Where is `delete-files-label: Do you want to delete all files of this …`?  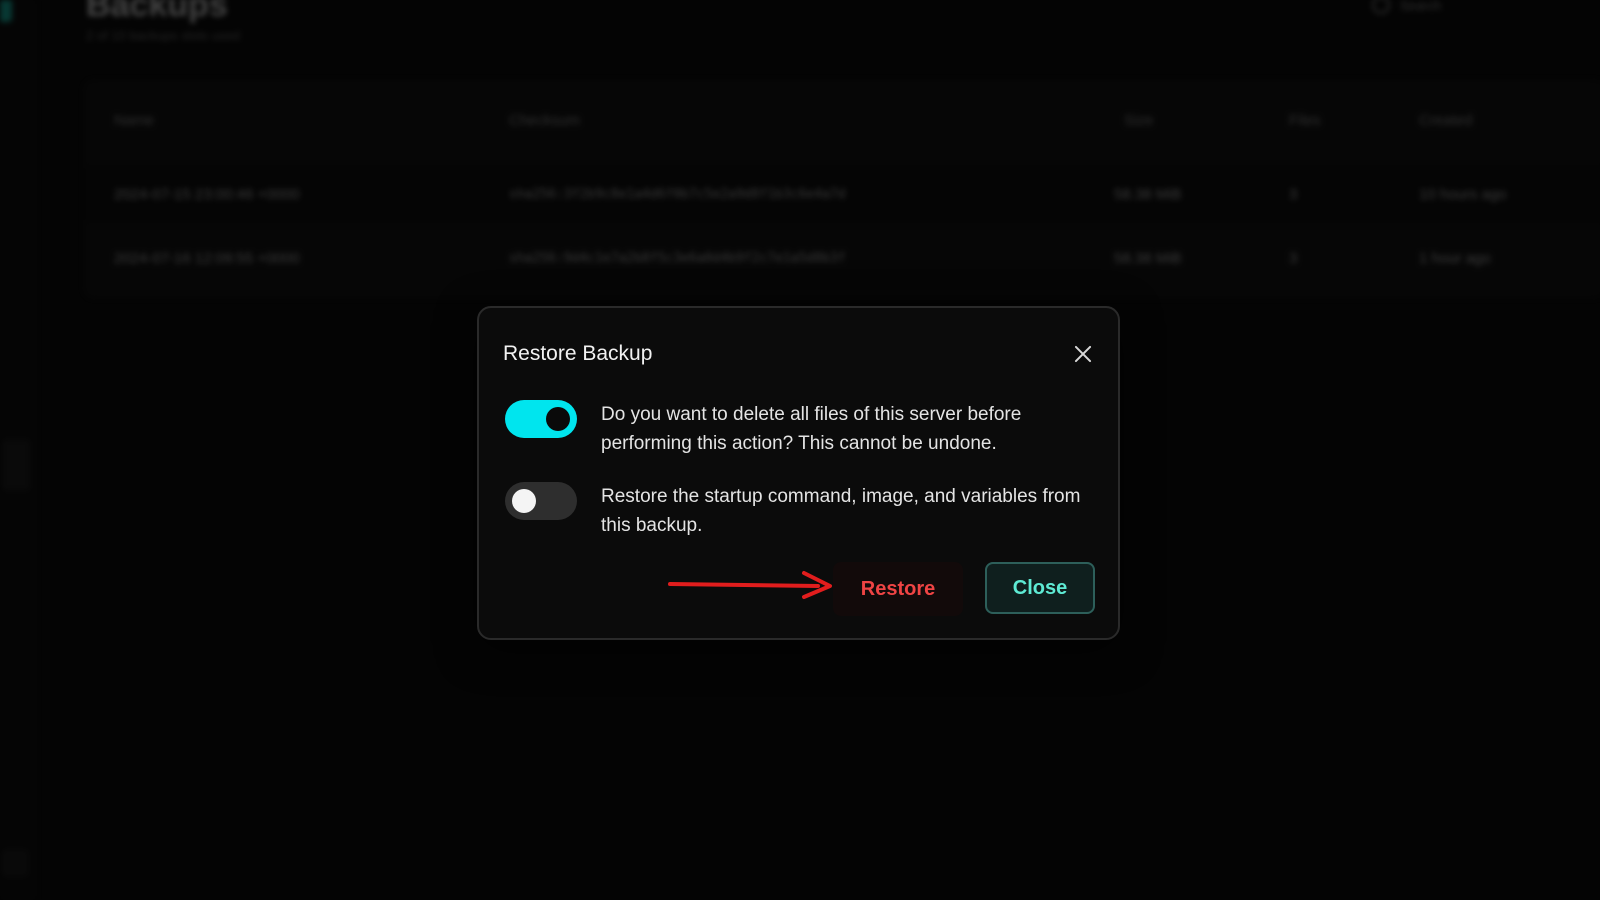
delete-files-label: Do you want to delete all files of this … is located at coordinates (811, 429).